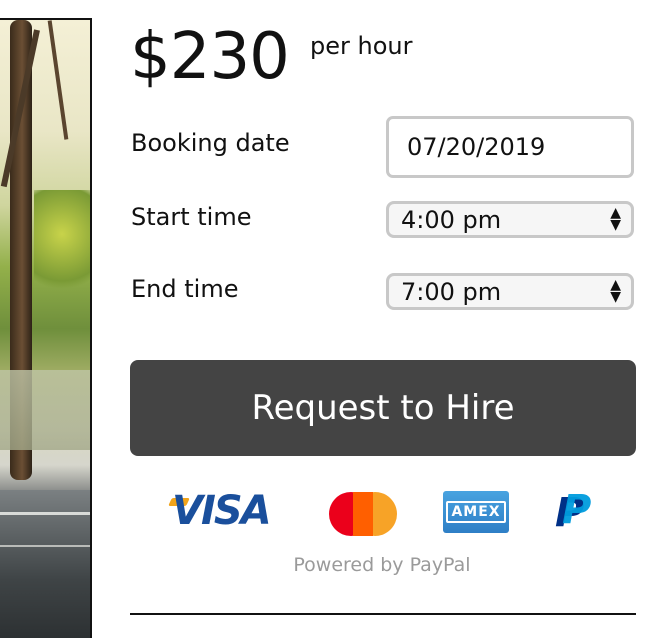  What do you see at coordinates (476, 512) in the screenshot?
I see `amex-icon: AMEX` at bounding box center [476, 512].